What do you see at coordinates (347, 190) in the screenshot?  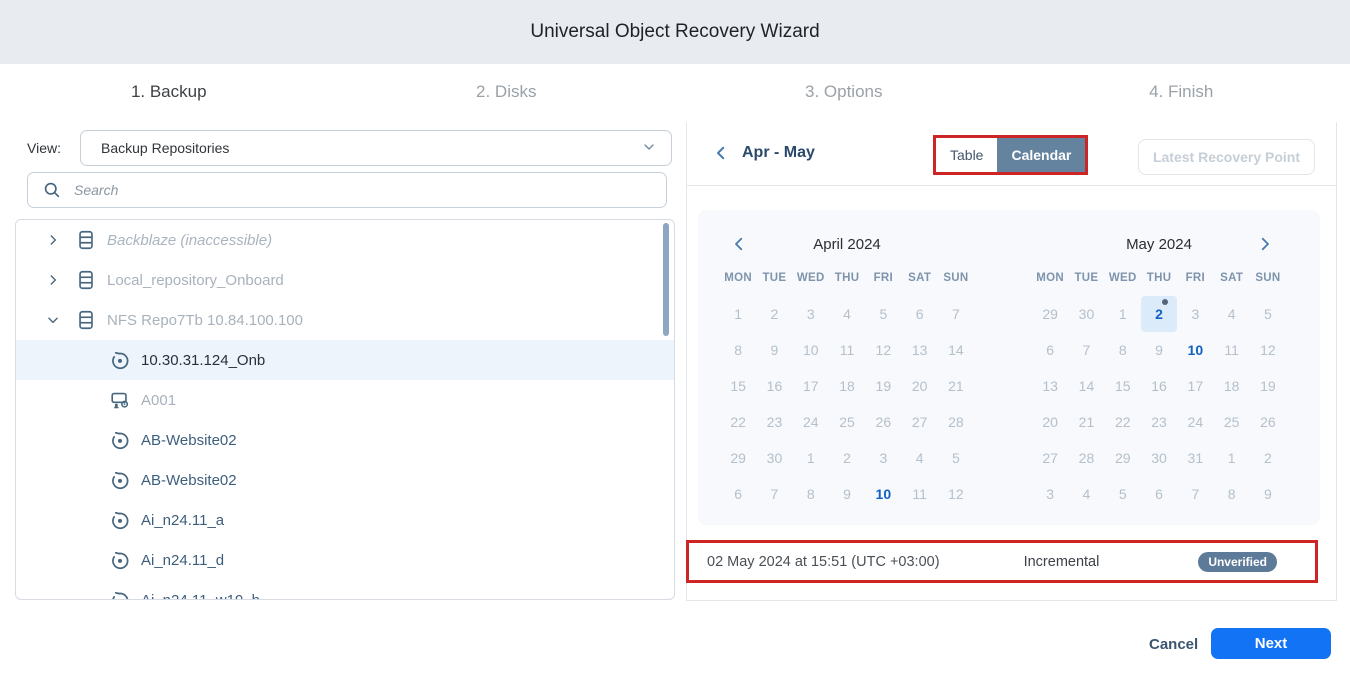 I see `search-box` at bounding box center [347, 190].